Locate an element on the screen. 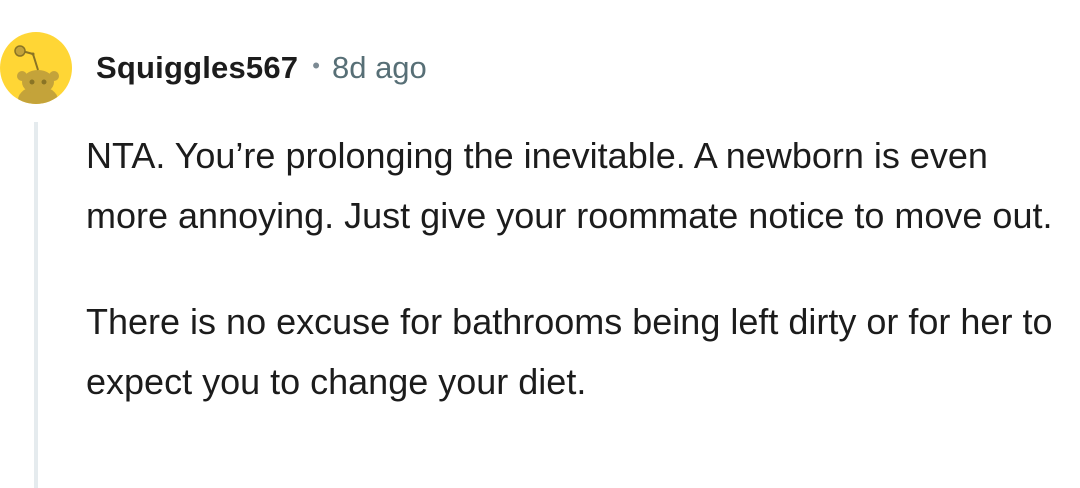 The image size is (1080, 488). comment-meta: Squiggles567 • 8d ago is located at coordinates (261, 68).